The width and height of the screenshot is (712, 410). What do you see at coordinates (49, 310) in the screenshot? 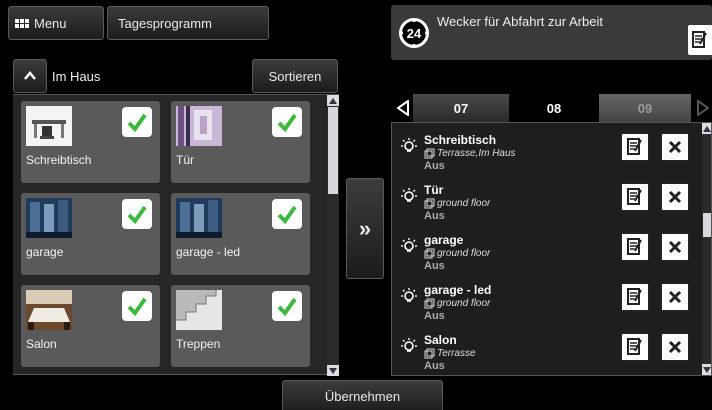
I see `salon-photo-icon` at bounding box center [49, 310].